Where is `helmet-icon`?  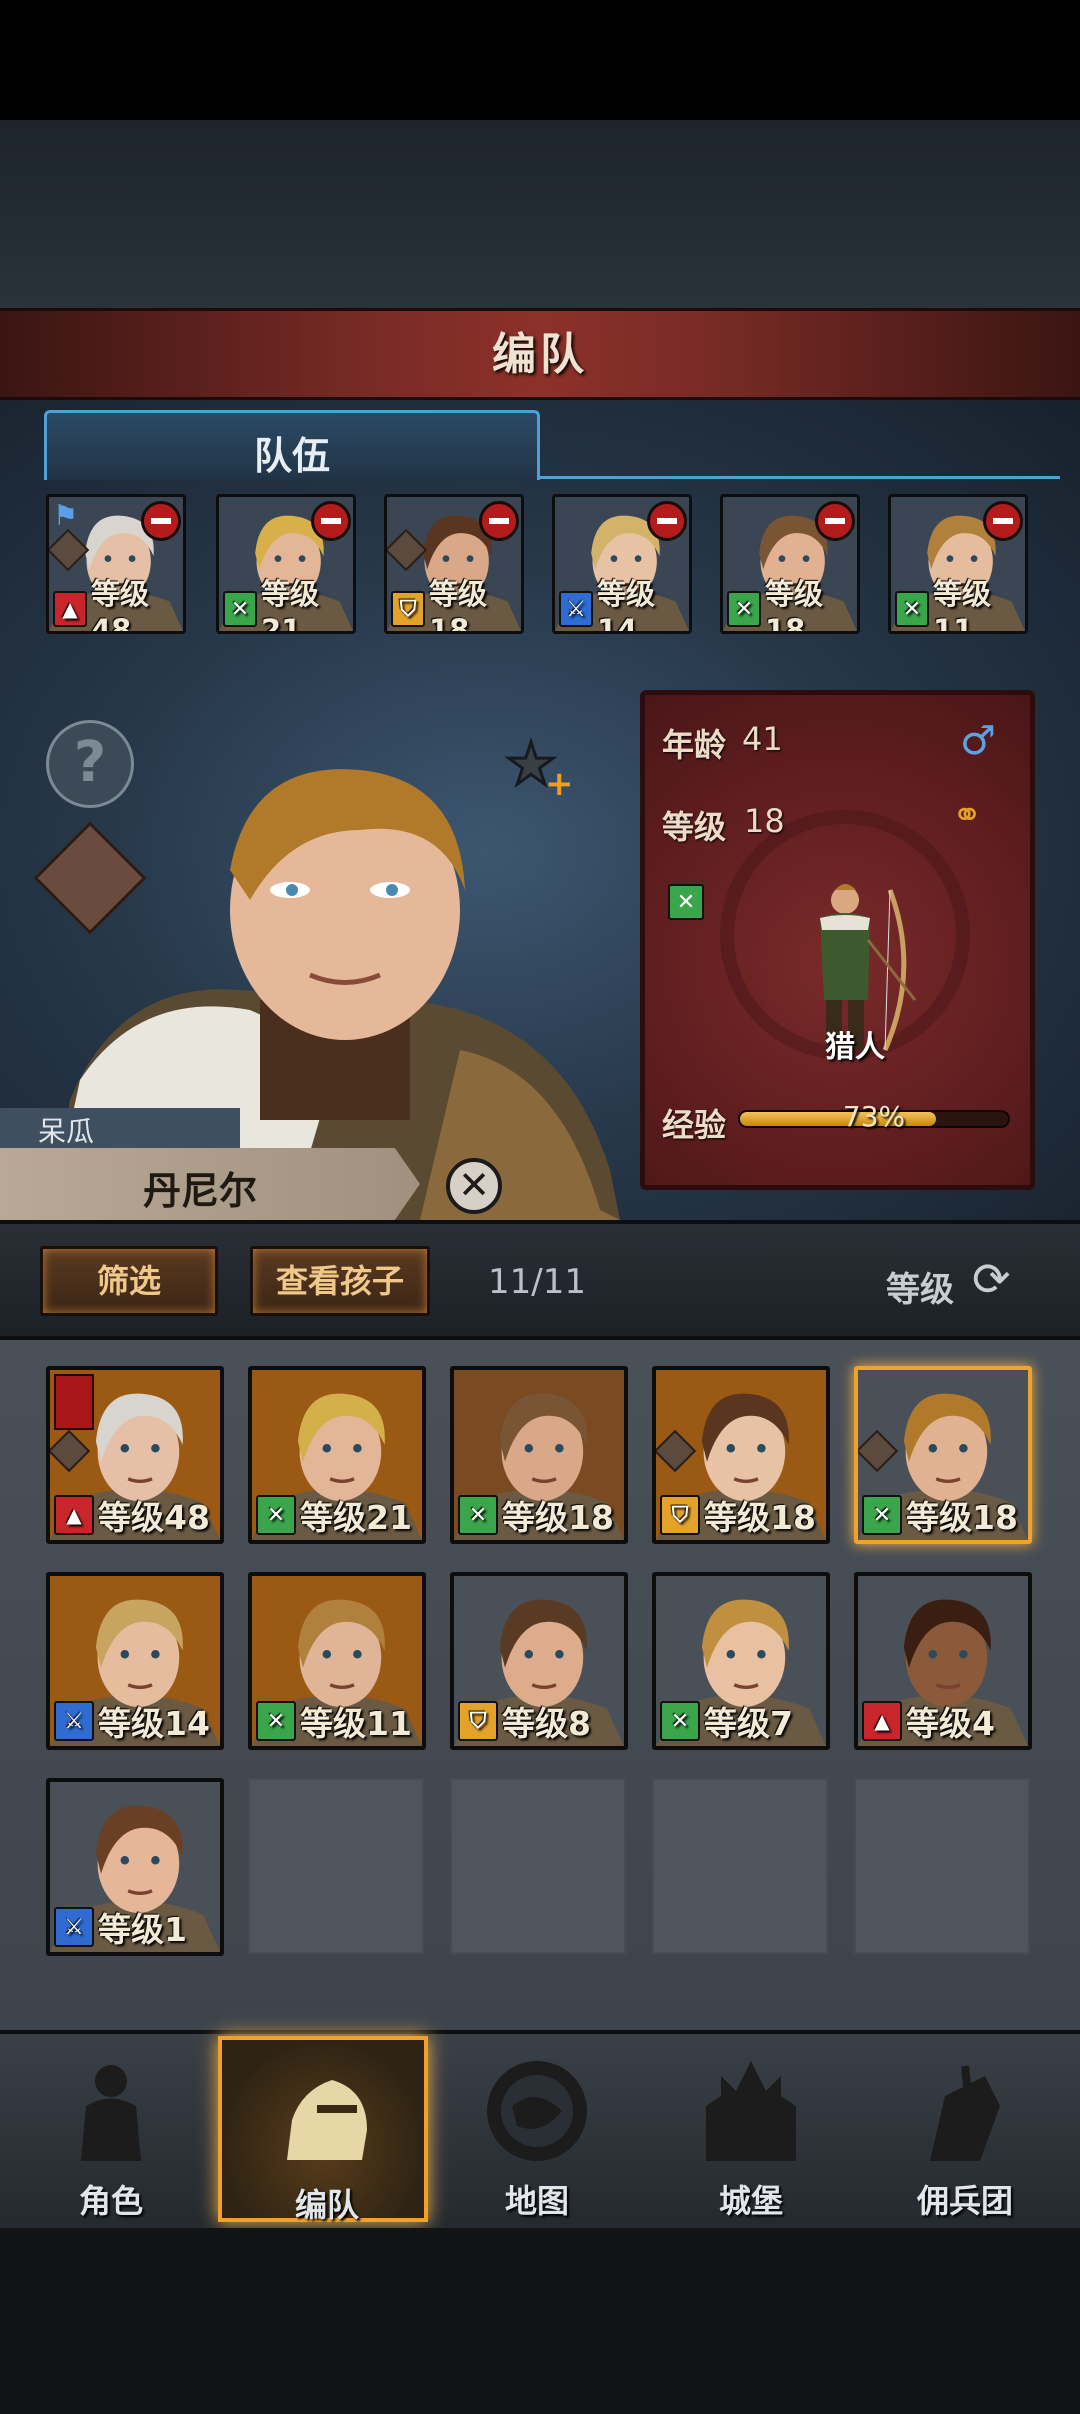
helmet-icon is located at coordinates (327, 2120).